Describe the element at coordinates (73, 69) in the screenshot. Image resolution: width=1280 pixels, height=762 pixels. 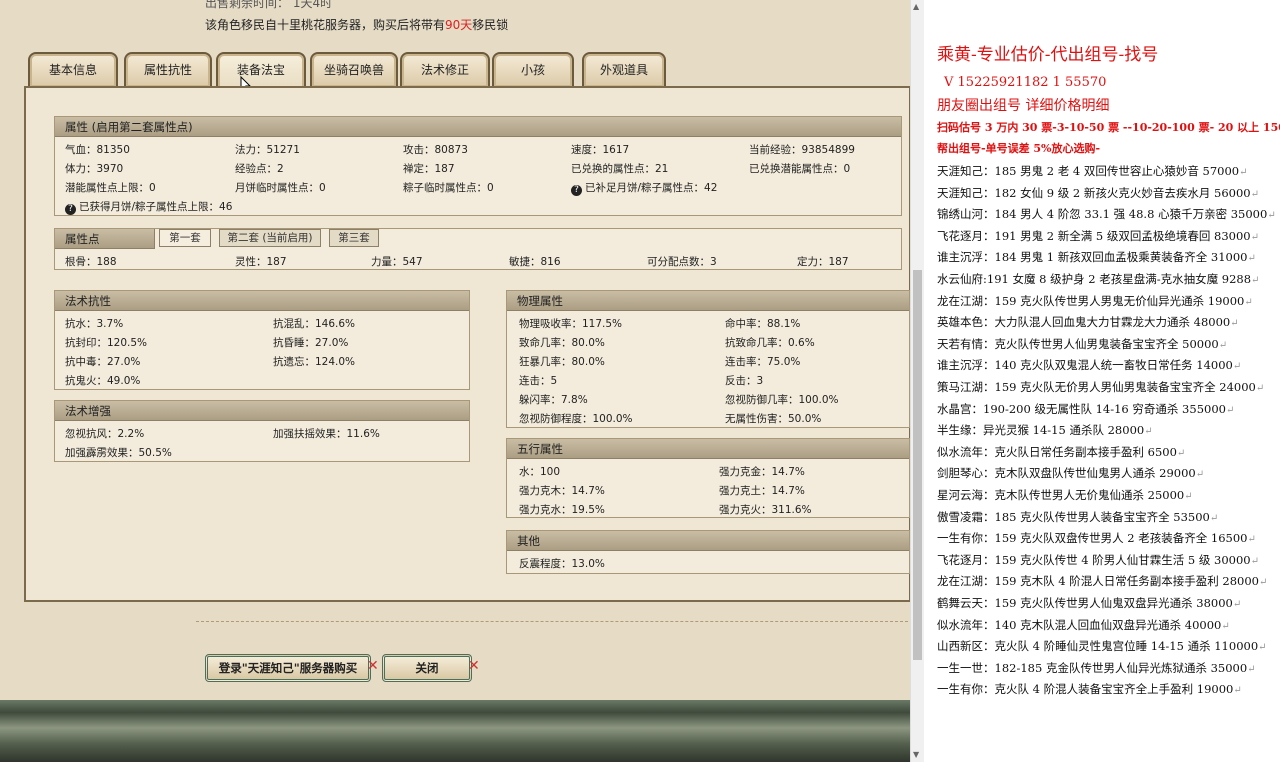
I see `tab-basic-info: 基本信息` at that location.